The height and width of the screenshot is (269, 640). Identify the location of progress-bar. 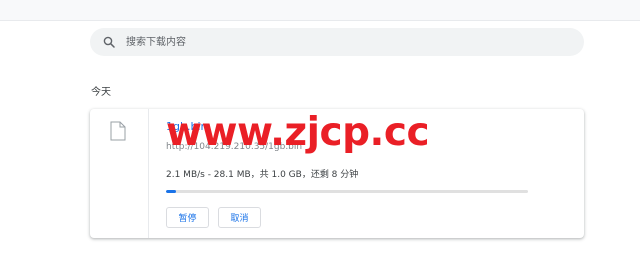
(347, 191).